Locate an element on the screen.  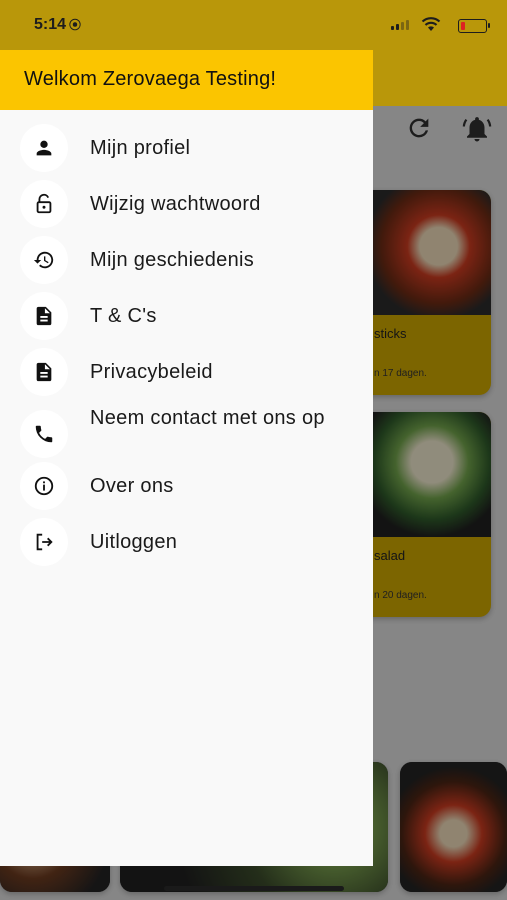
menu-label-change-password: Wijzig wachtwoord is located at coordinates (175, 204).